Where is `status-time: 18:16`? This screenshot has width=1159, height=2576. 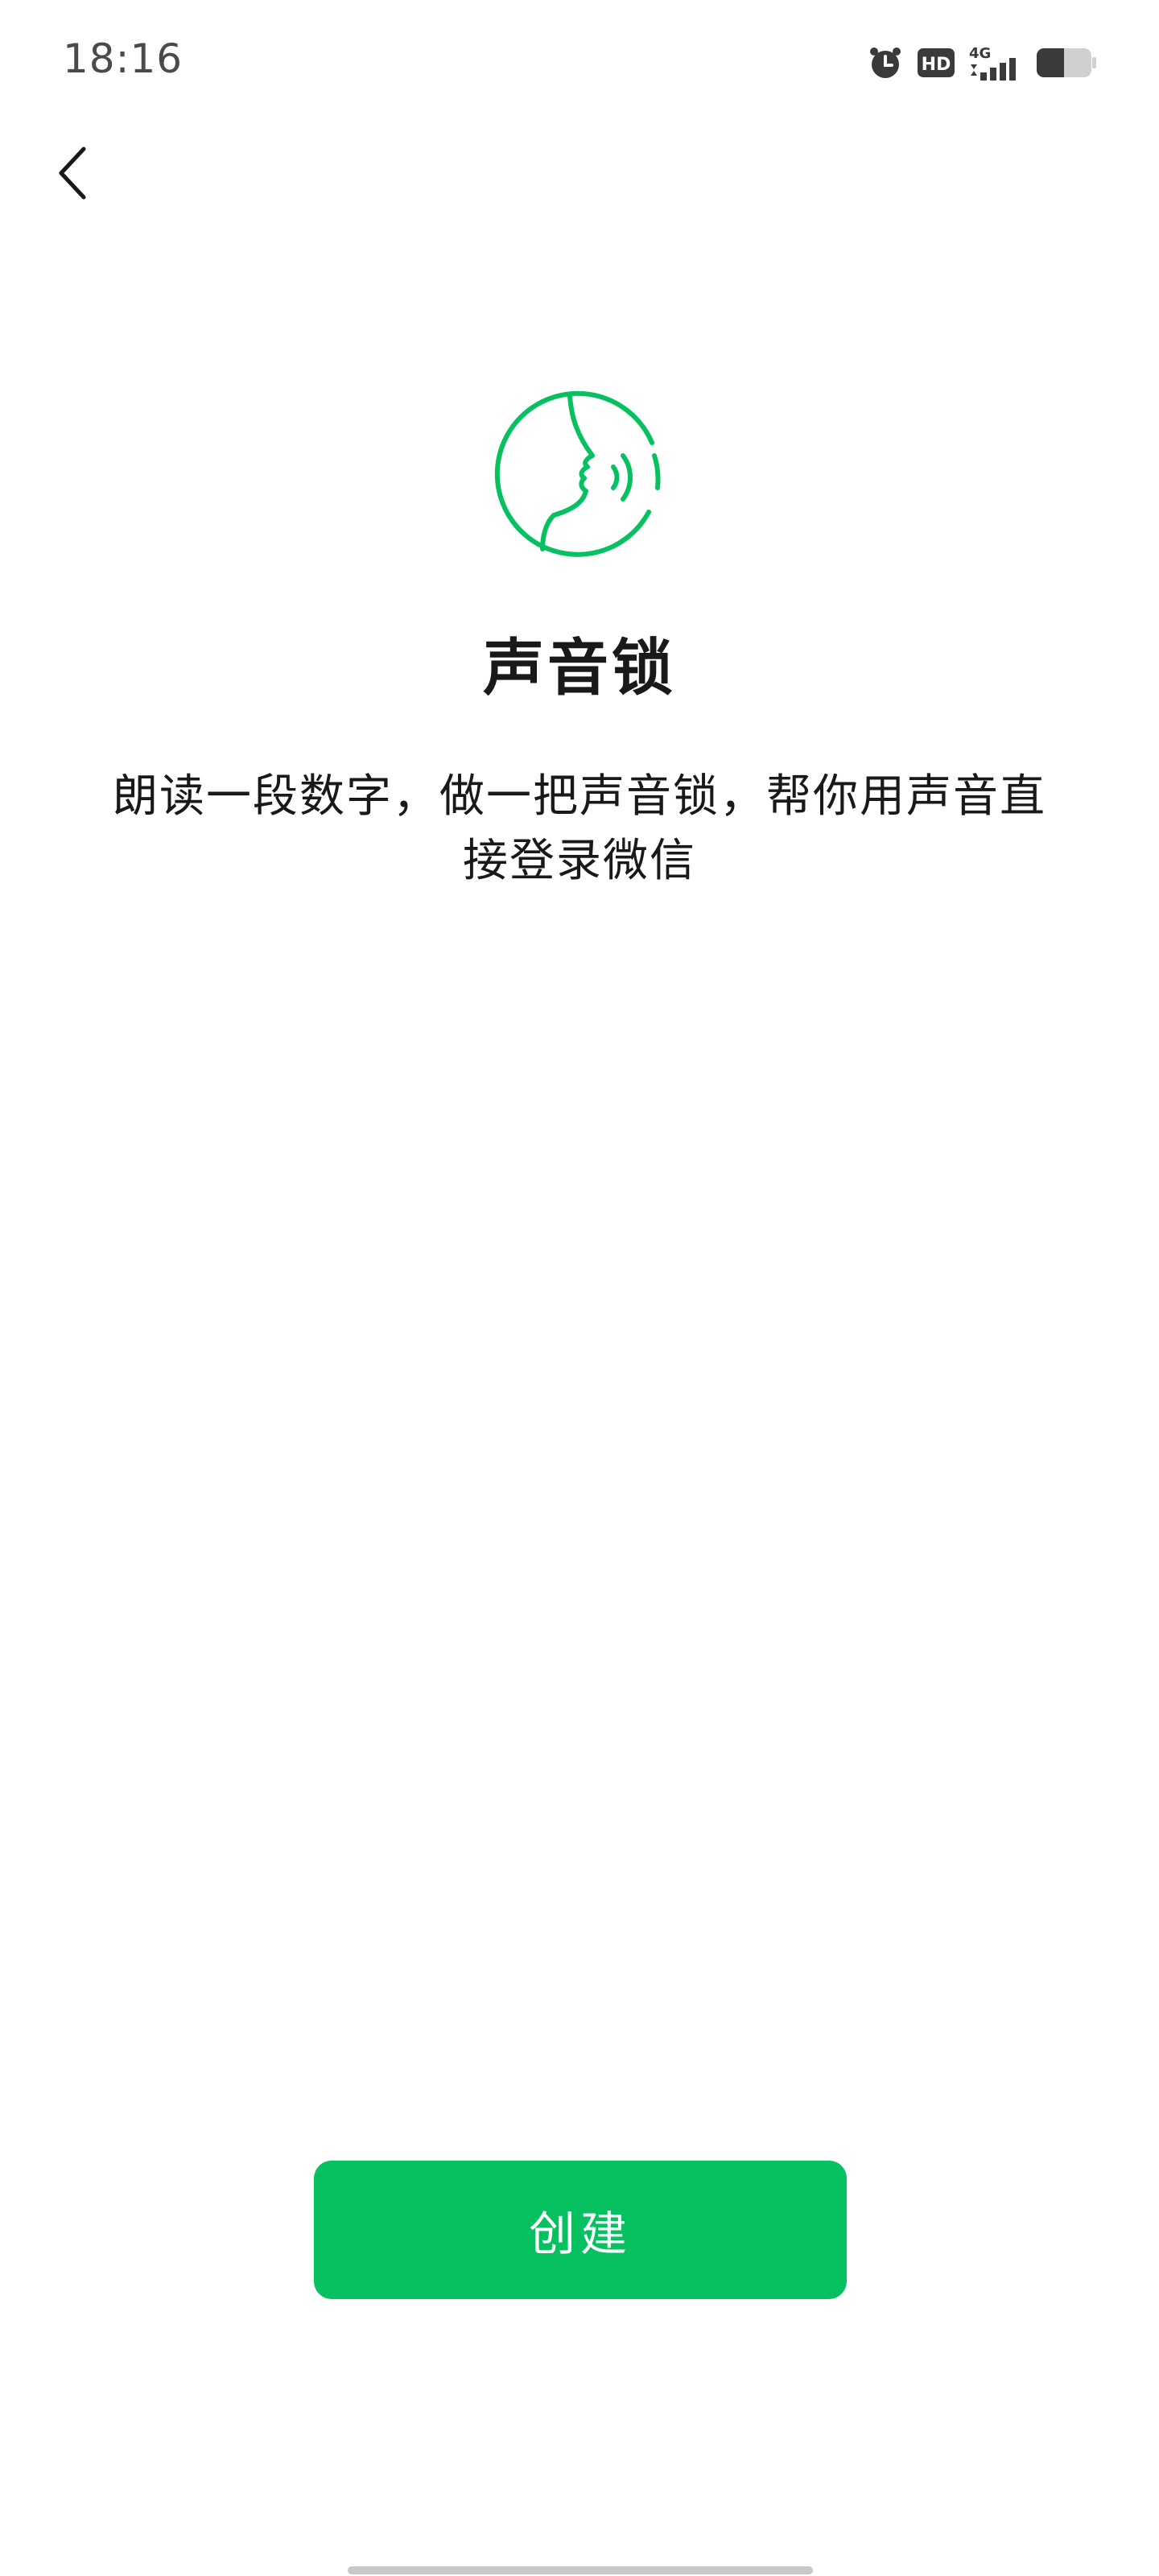 status-time: 18:16 is located at coordinates (123, 58).